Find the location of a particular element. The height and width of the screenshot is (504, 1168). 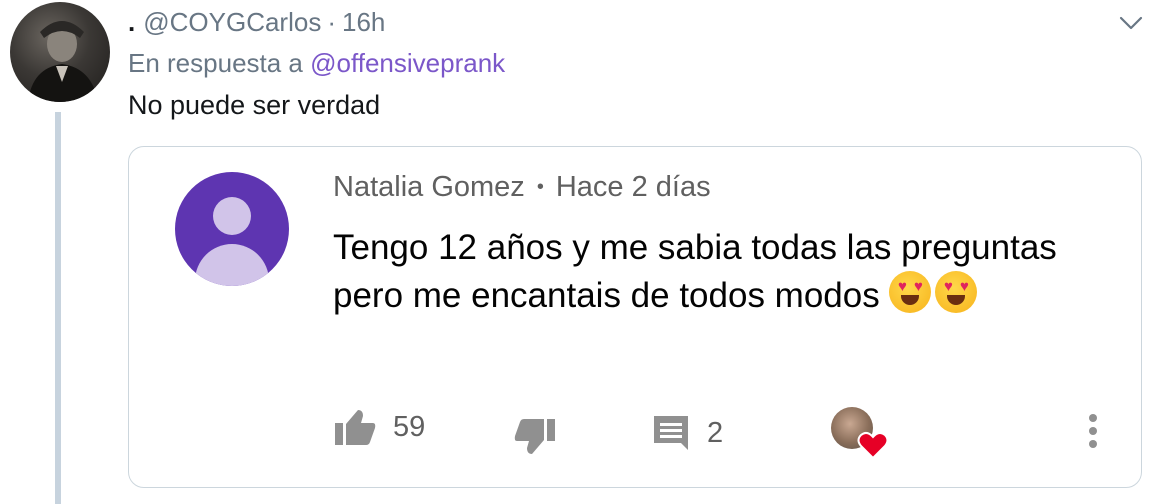

avatar-photo is located at coordinates (63, 61).